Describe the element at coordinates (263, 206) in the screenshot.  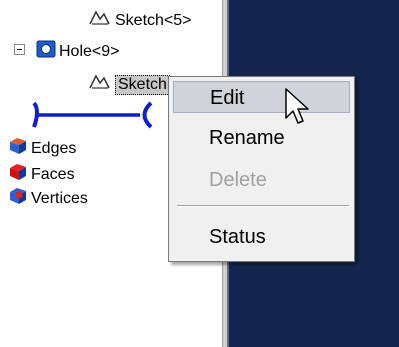
I see `menu-separator` at that location.